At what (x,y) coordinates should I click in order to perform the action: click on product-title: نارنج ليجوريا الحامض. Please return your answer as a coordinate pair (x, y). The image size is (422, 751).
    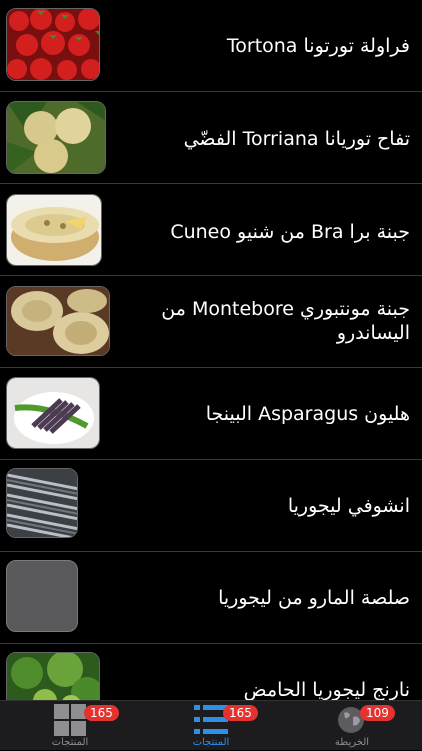
    Looking at the image, I should click on (326, 689).